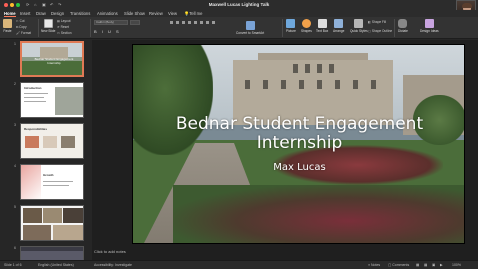 This screenshot has height=269, width=478. What do you see at coordinates (403, 26) in the screenshot?
I see `dictate-button: Dictate` at bounding box center [403, 26].